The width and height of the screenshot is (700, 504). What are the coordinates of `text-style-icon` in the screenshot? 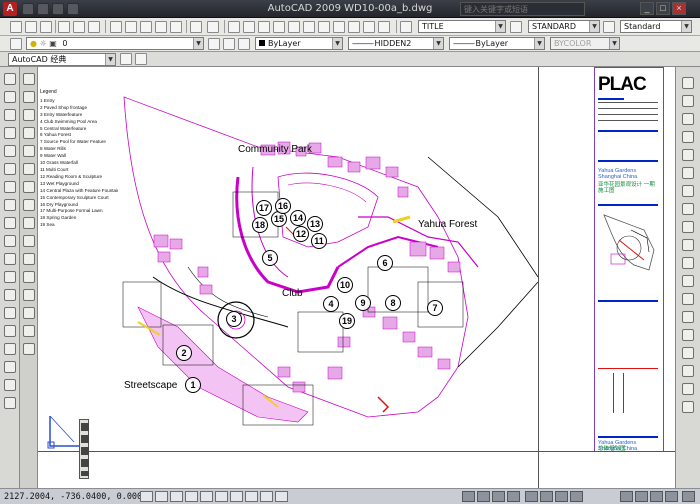 It's located at (406, 27).